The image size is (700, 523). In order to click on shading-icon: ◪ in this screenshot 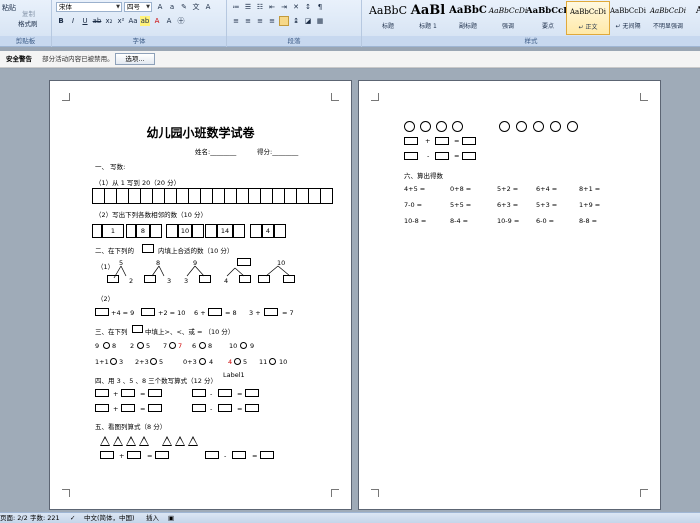, I will do `click(308, 21)`.